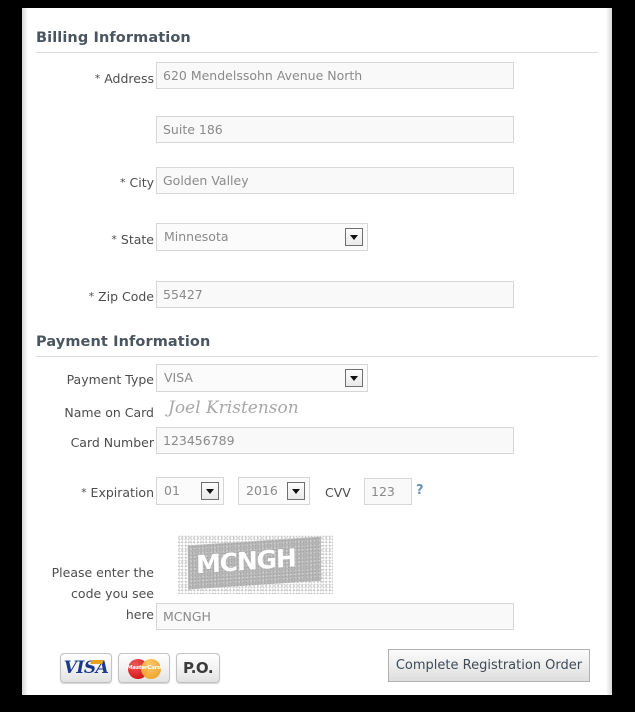 This screenshot has width=635, height=712. I want to click on city-label: * City, so click(108, 183).